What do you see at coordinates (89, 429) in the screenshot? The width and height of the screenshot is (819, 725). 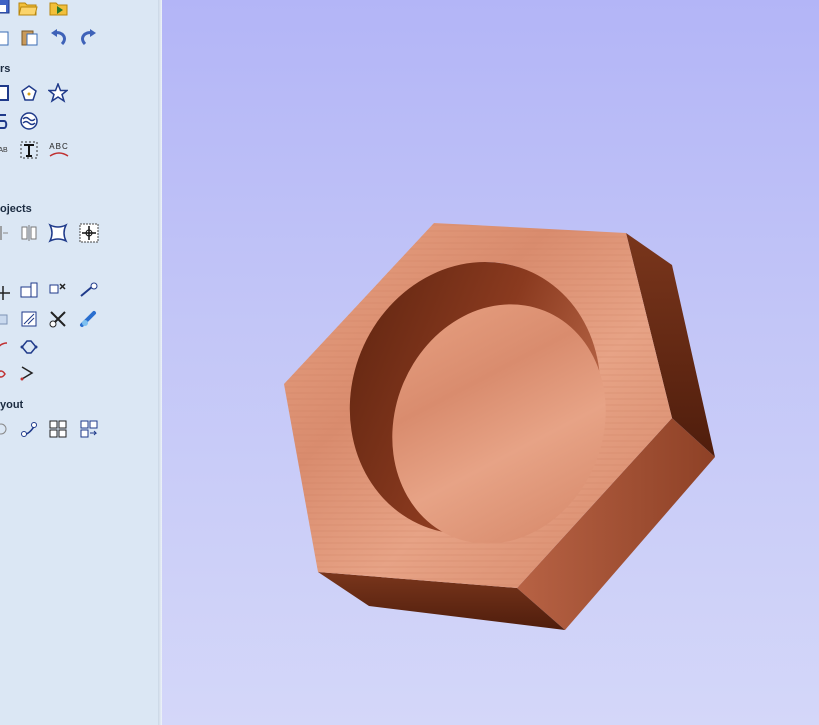 I see `step-repeat-icon` at bounding box center [89, 429].